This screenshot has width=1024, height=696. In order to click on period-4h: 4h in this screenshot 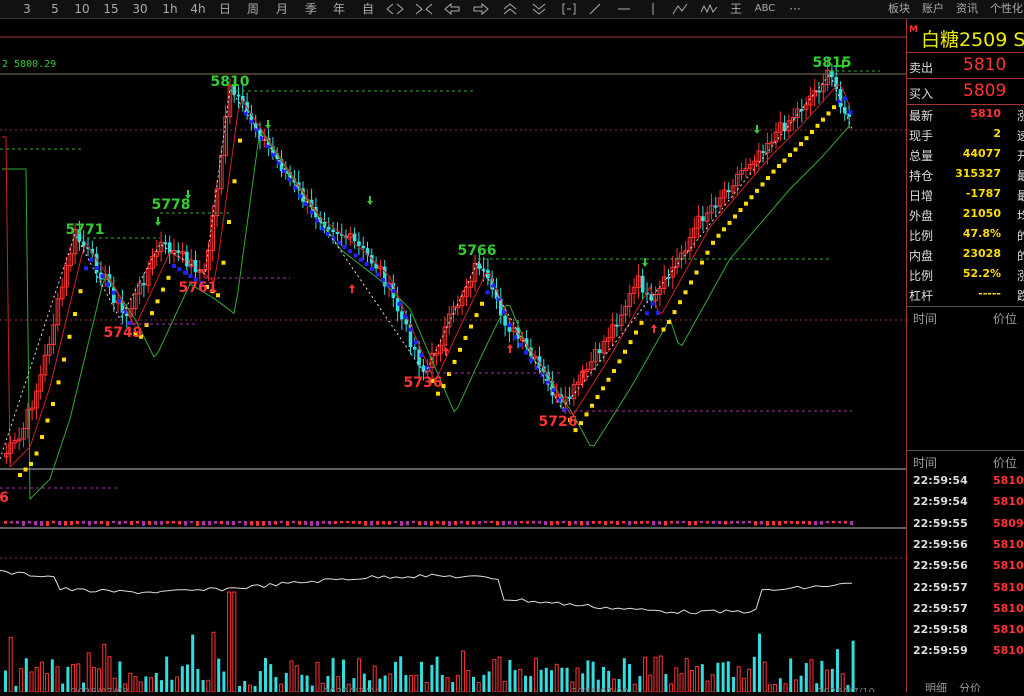, I will do `click(198, 9)`.